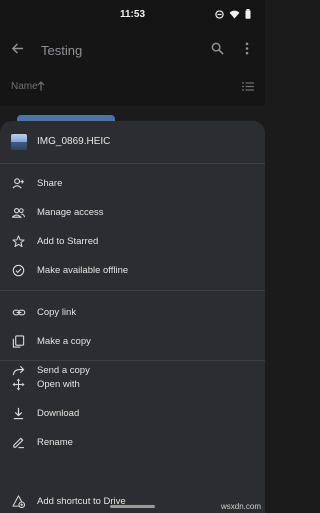 Image resolution: width=320 pixels, height=513 pixels. What do you see at coordinates (132, 384) in the screenshot?
I see `menu-item-open-with: Open with` at bounding box center [132, 384].